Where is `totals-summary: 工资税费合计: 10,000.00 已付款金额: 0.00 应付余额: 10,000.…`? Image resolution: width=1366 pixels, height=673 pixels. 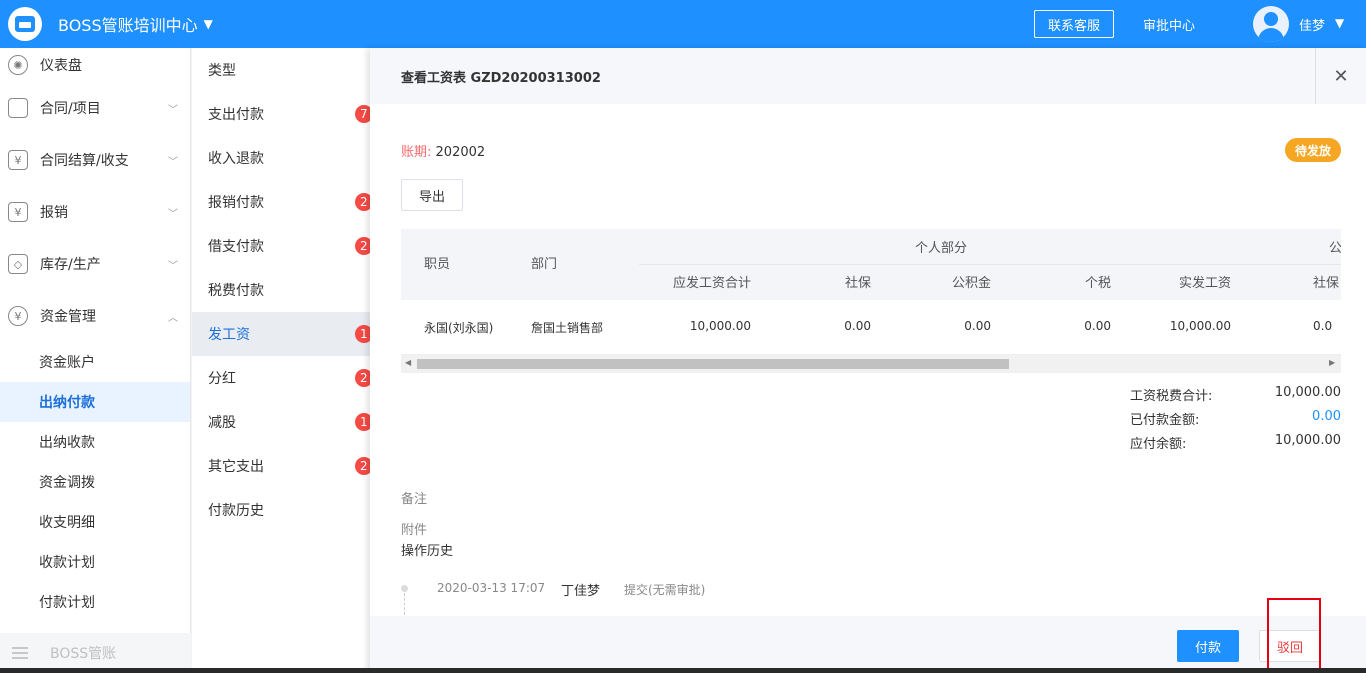
totals-summary: 工资税费合计: 10,000.00 已付款金额: 0.00 应付余额: 10,000.… is located at coordinates (1235, 421).